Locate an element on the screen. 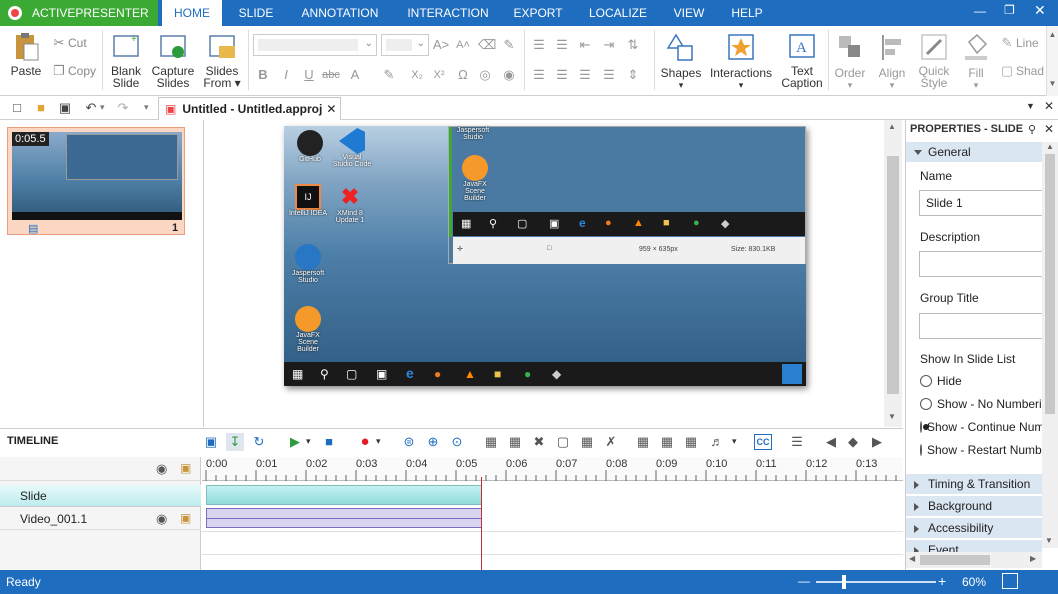  desktop-icon-github: GitHub is located at coordinates (310, 146).